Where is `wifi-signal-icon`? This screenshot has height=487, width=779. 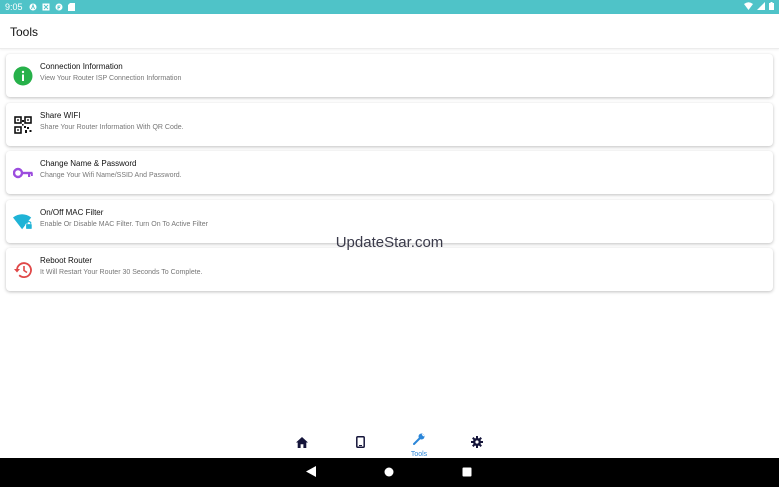
wifi-signal-icon is located at coordinates (748, 7).